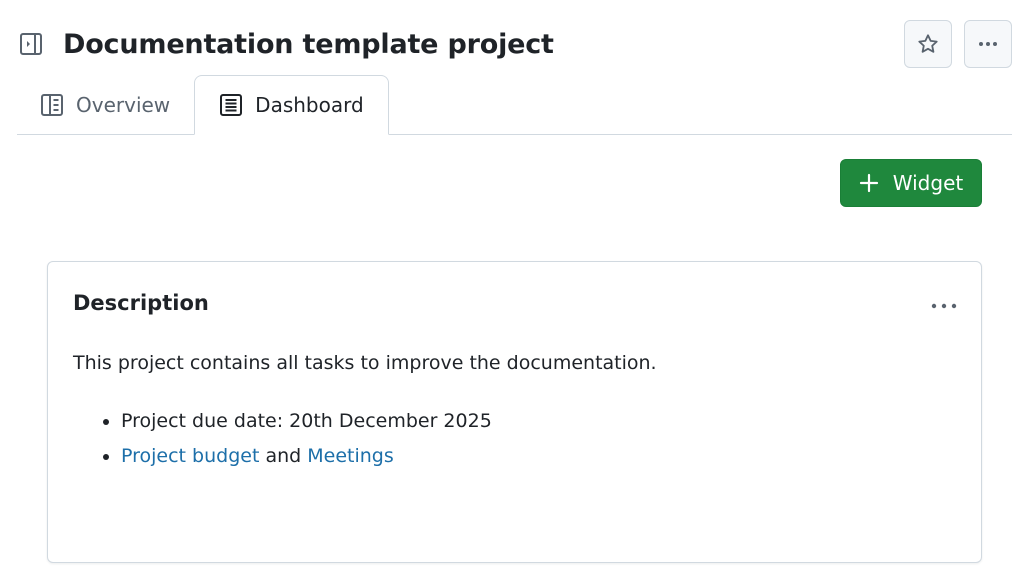 This screenshot has height=586, width=1035. What do you see at coordinates (31, 44) in the screenshot?
I see `sidebar-expand-icon` at bounding box center [31, 44].